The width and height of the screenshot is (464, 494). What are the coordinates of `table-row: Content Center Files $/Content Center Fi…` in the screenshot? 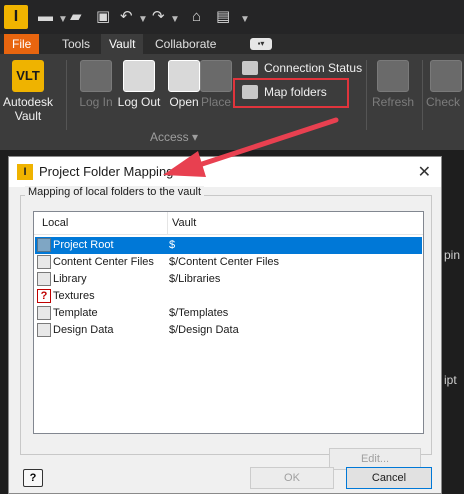 It's located at (228, 262).